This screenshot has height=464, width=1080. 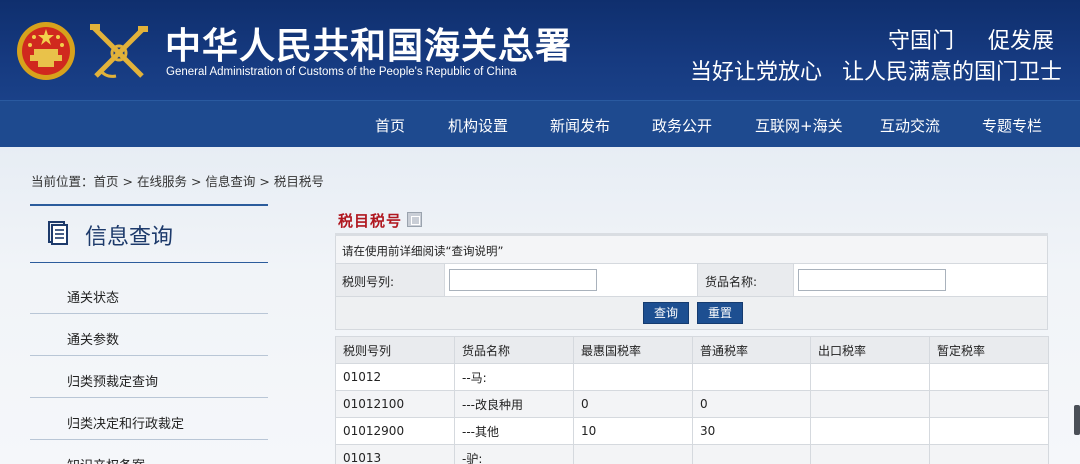 What do you see at coordinates (113, 382) in the screenshot?
I see `sidebar-item-label: 归类预裁定查询` at bounding box center [113, 382].